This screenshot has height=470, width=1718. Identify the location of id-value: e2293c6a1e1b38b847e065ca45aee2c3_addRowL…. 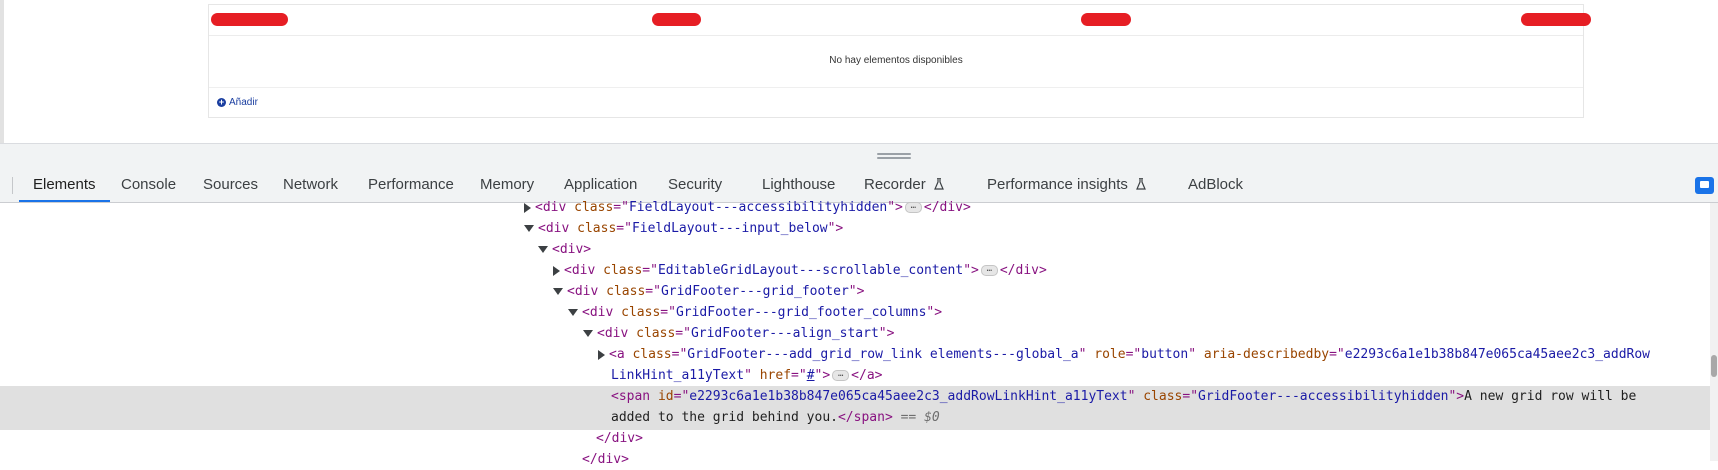
(908, 396).